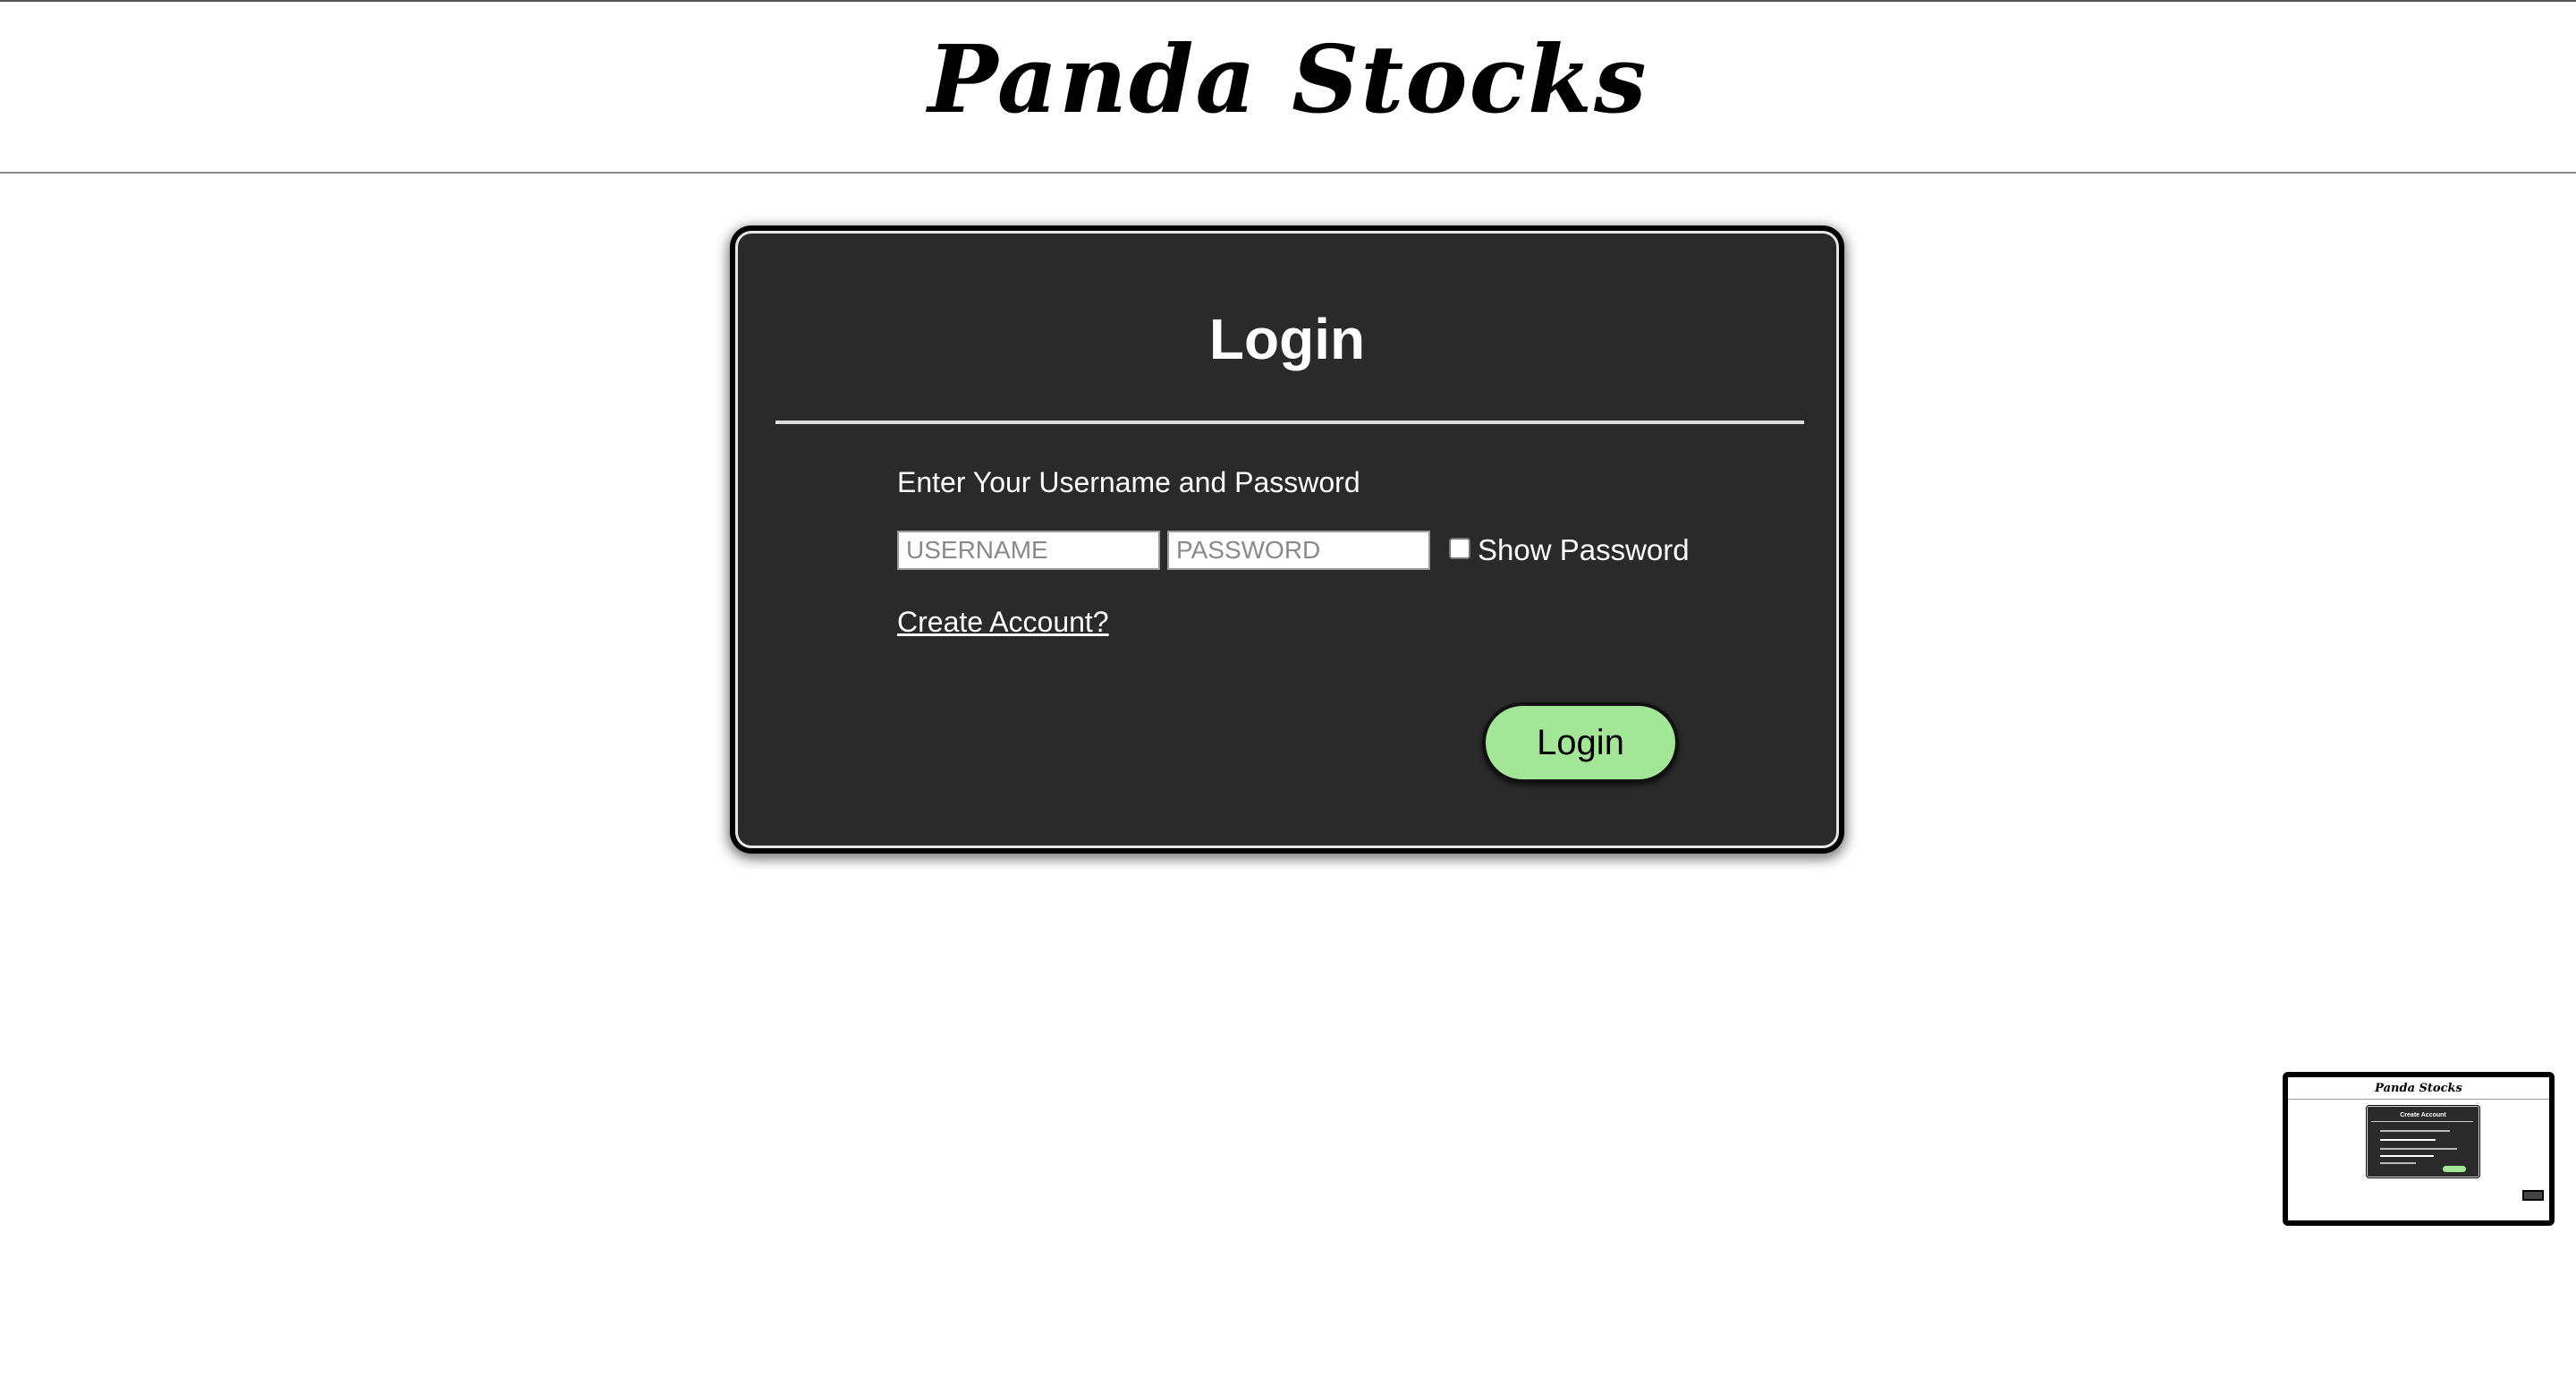  Describe the element at coordinates (2454, 1169) in the screenshot. I see `thumbnail-button` at that location.